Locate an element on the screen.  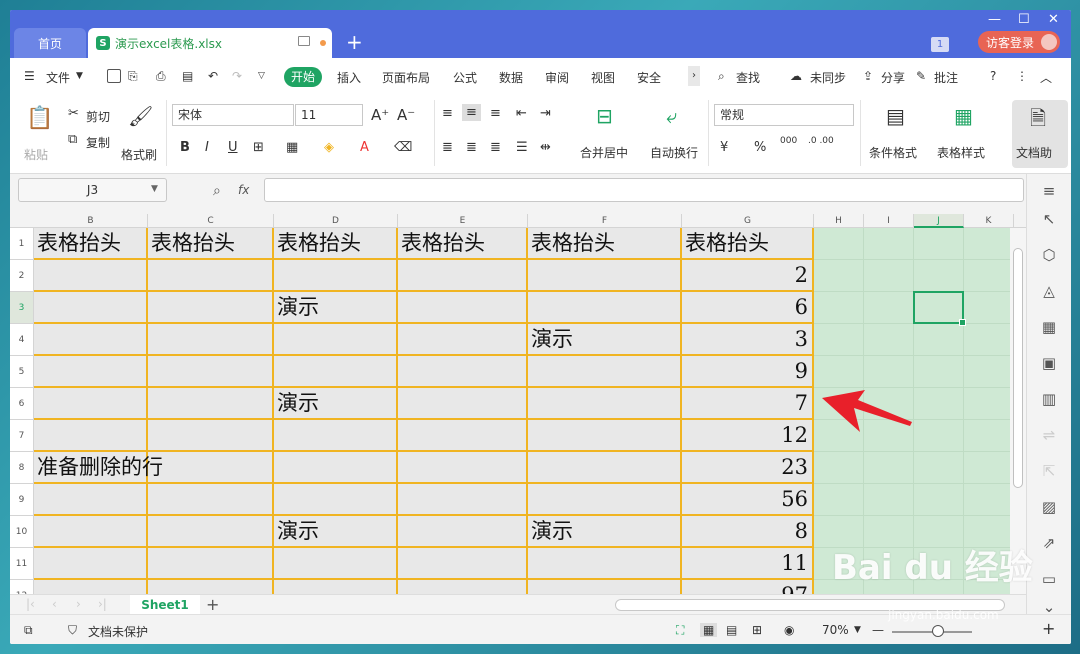
sheet-tab-sheet1: Sheet1 is located at coordinates (165, 605).